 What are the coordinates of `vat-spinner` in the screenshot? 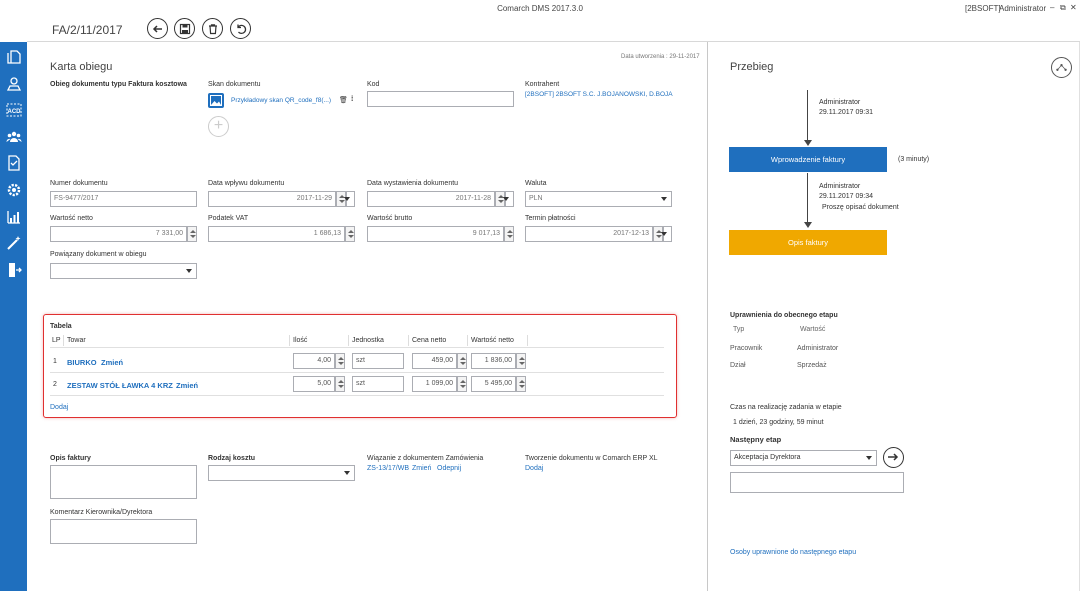 It's located at (350, 234).